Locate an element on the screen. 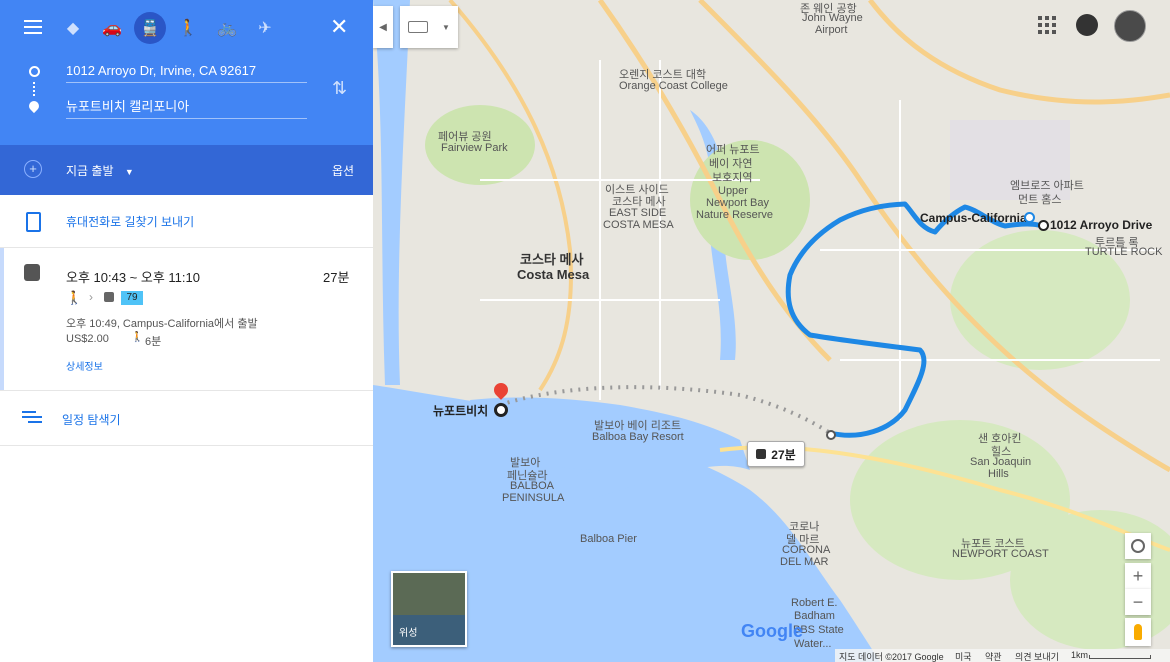  route-time-range: 오후 10:43 ~ 오후 11:10 is located at coordinates (133, 277).